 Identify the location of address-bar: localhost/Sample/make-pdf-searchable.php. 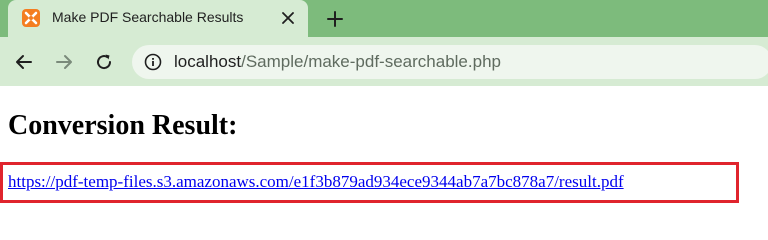
(450, 62).